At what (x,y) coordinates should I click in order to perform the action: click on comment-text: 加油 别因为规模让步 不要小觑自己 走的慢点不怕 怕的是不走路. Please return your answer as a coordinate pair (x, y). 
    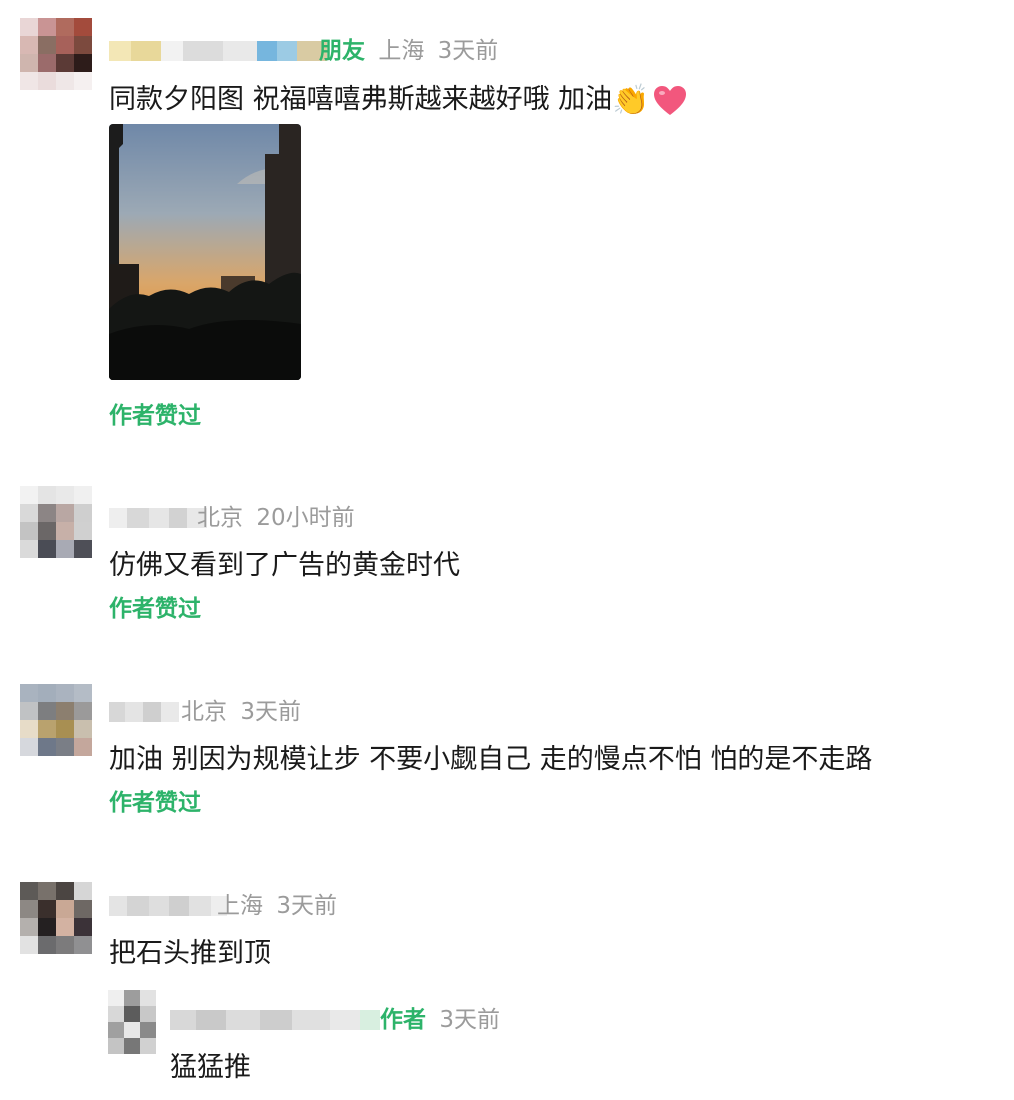
    Looking at the image, I should click on (490, 760).